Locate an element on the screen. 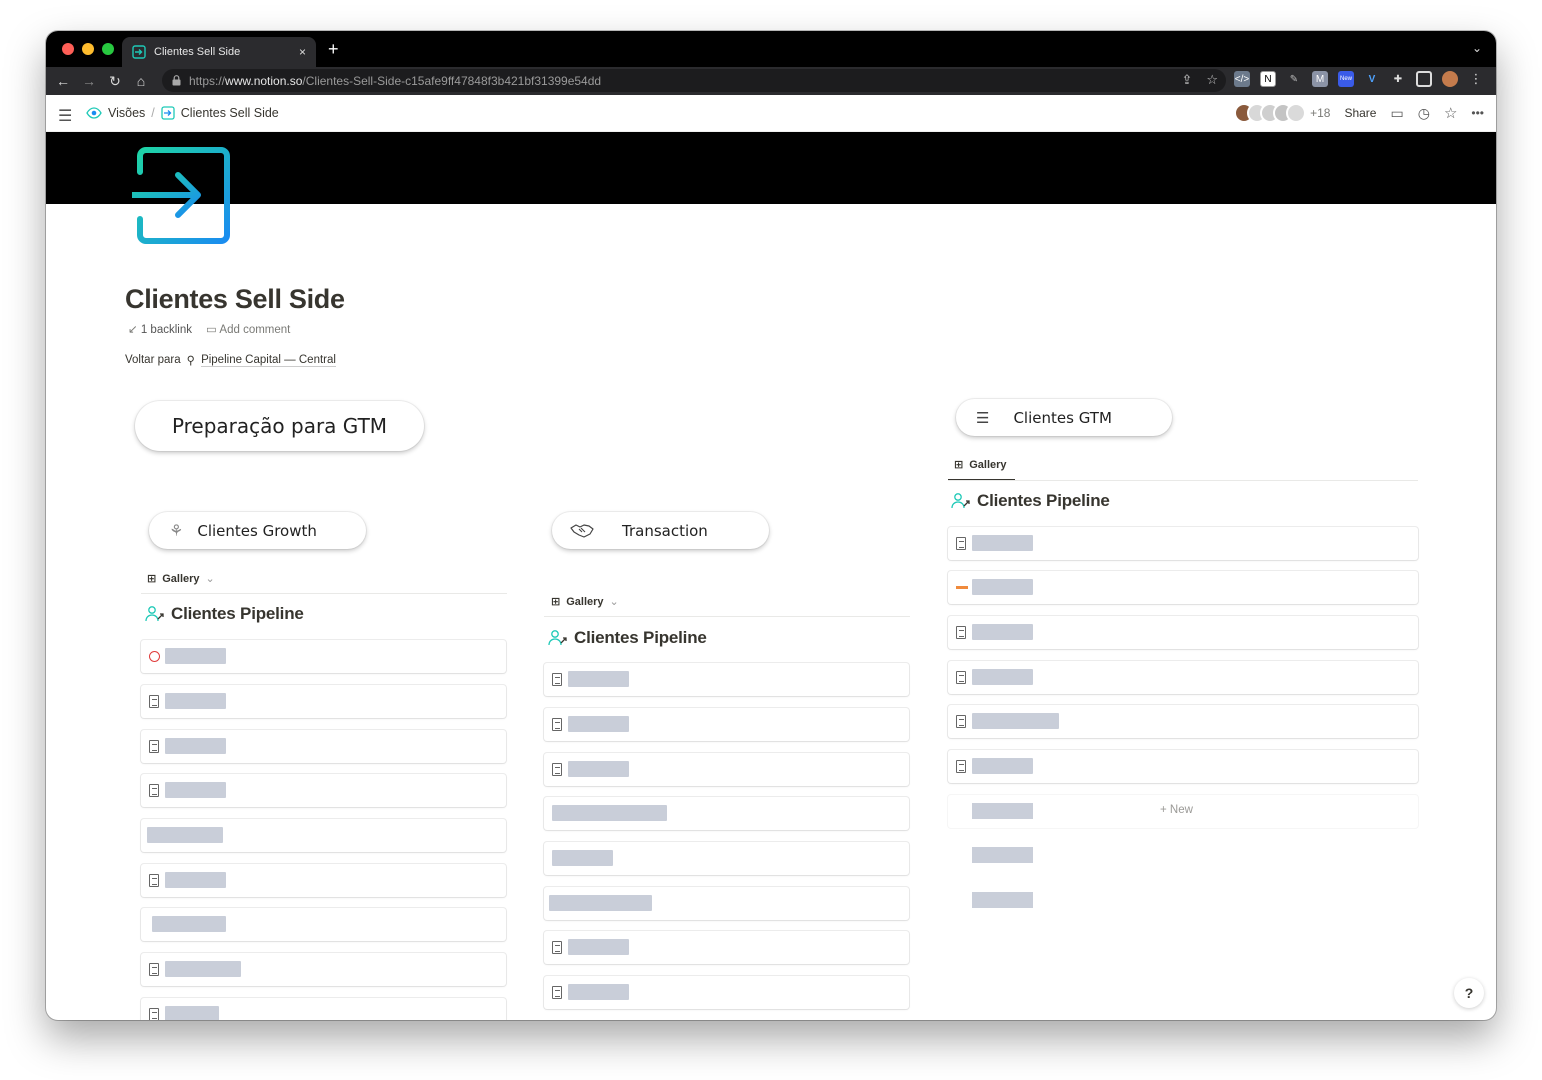  page-arrow-icon is located at coordinates (183, 195).